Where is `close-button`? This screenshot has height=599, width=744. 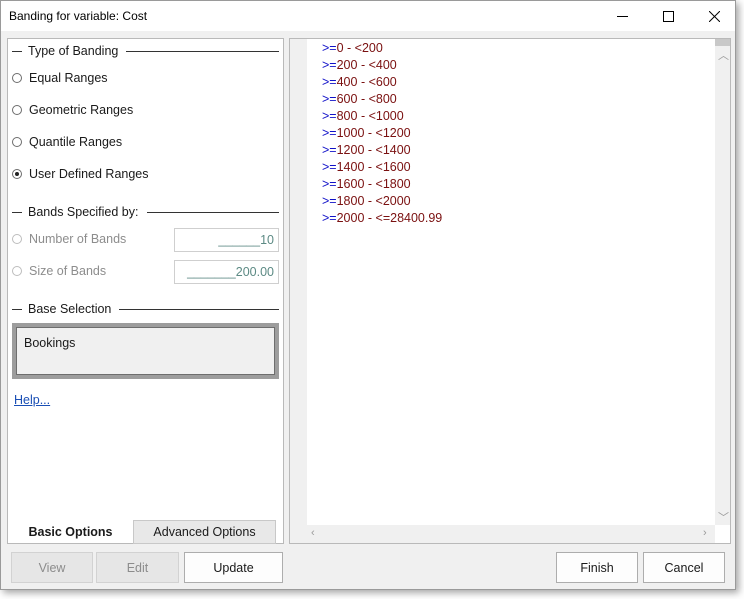 close-button is located at coordinates (714, 16).